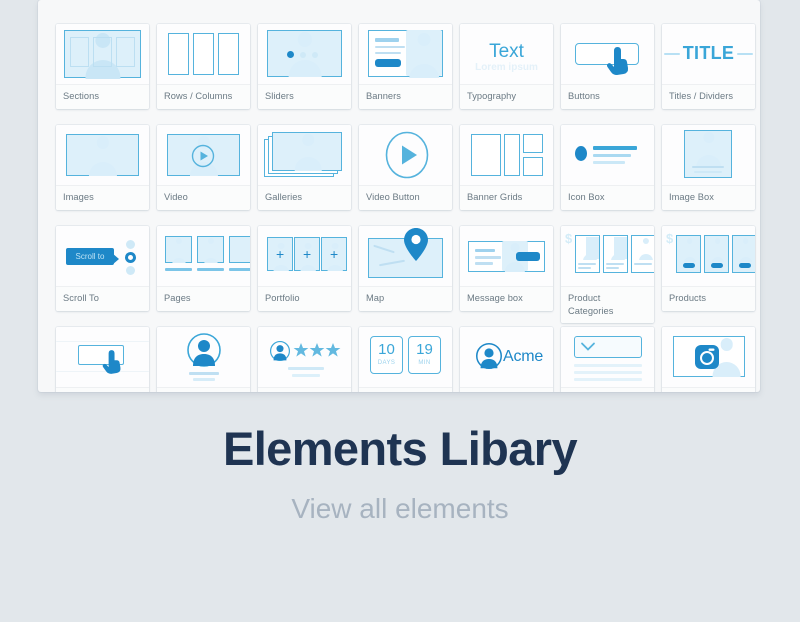 Image resolution: width=800 pixels, height=622 pixels. I want to click on element-card-label: Typography, so click(506, 96).